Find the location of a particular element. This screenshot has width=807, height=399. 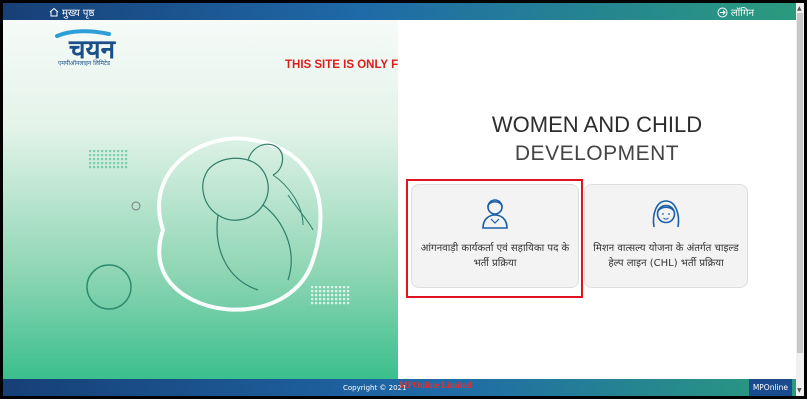

login-label: लॉगिन is located at coordinates (742, 13).